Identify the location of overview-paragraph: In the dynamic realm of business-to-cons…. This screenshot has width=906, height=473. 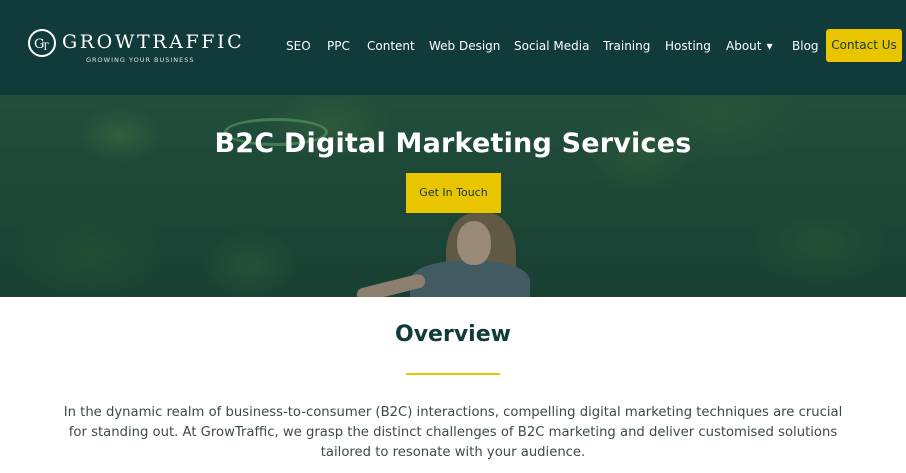
(453, 432).